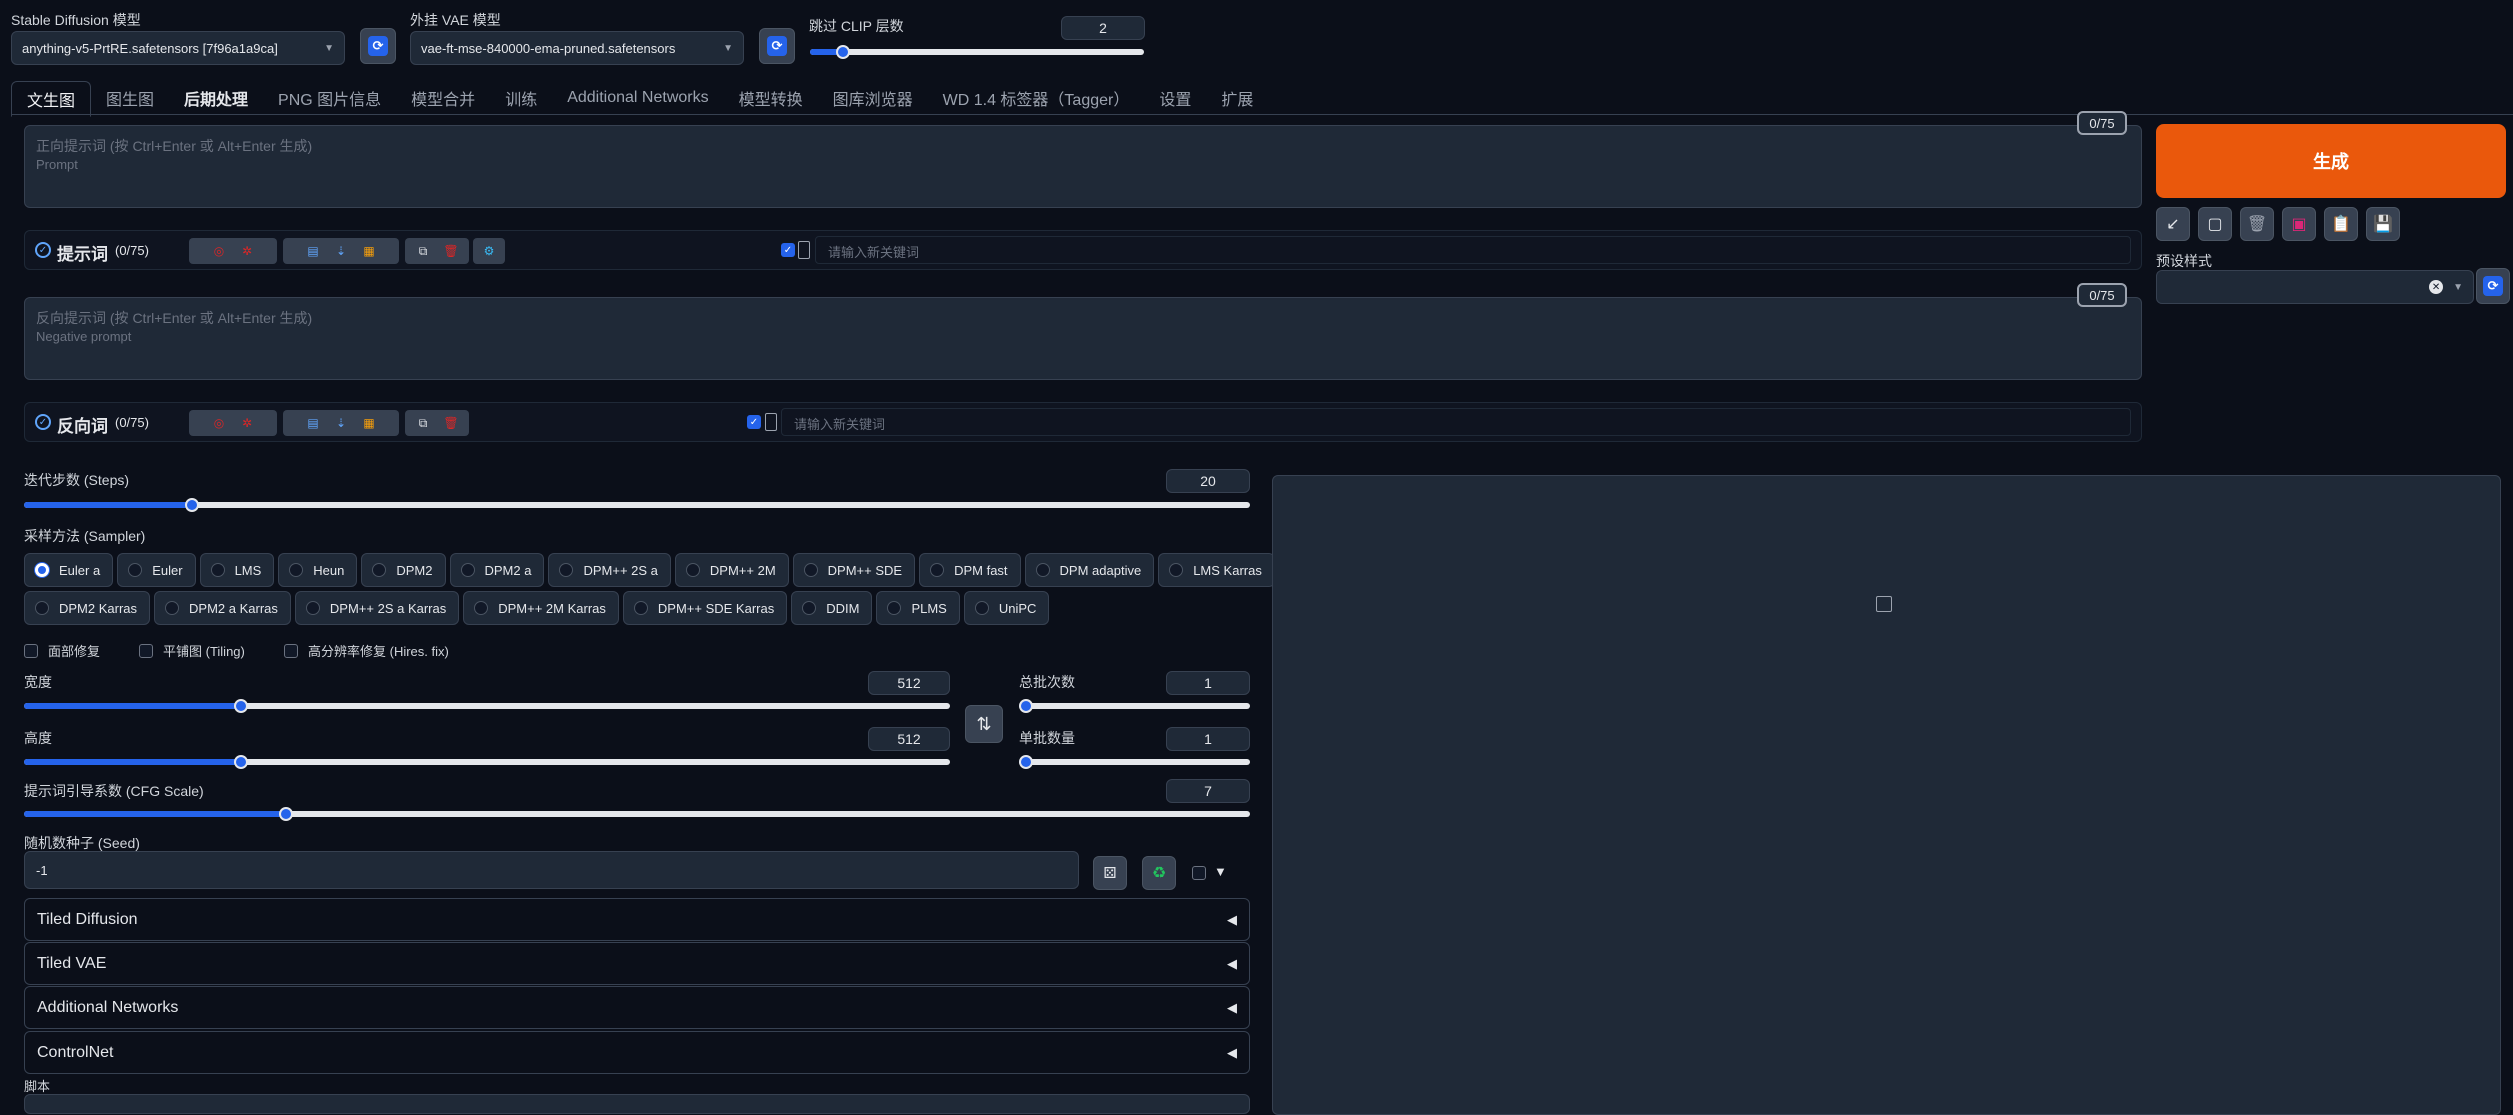 The image size is (2513, 1115). Describe the element at coordinates (777, 46) in the screenshot. I see `refresh-vae-button: ⟳` at that location.